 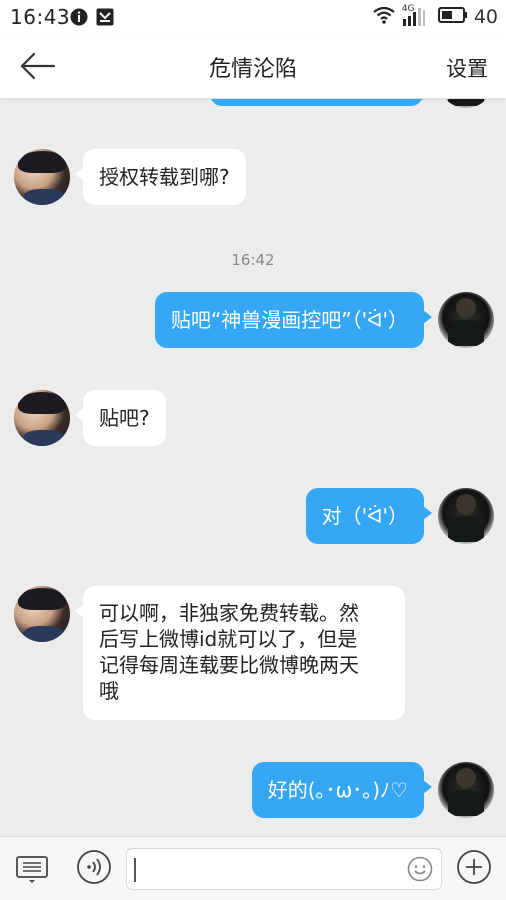 What do you see at coordinates (474, 867) in the screenshot?
I see `plus-icon` at bounding box center [474, 867].